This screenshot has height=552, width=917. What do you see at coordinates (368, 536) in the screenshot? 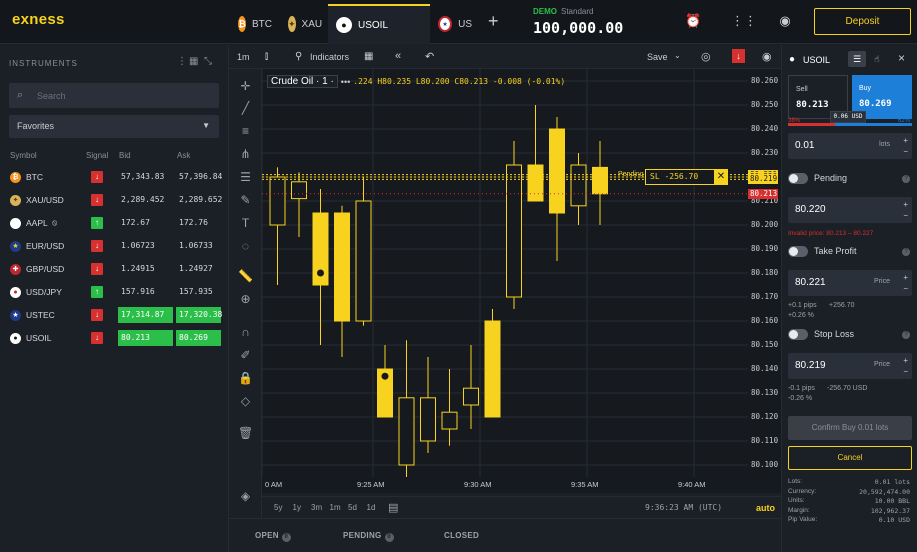
I see `tab-pending: PENDING 0` at bounding box center [368, 536].